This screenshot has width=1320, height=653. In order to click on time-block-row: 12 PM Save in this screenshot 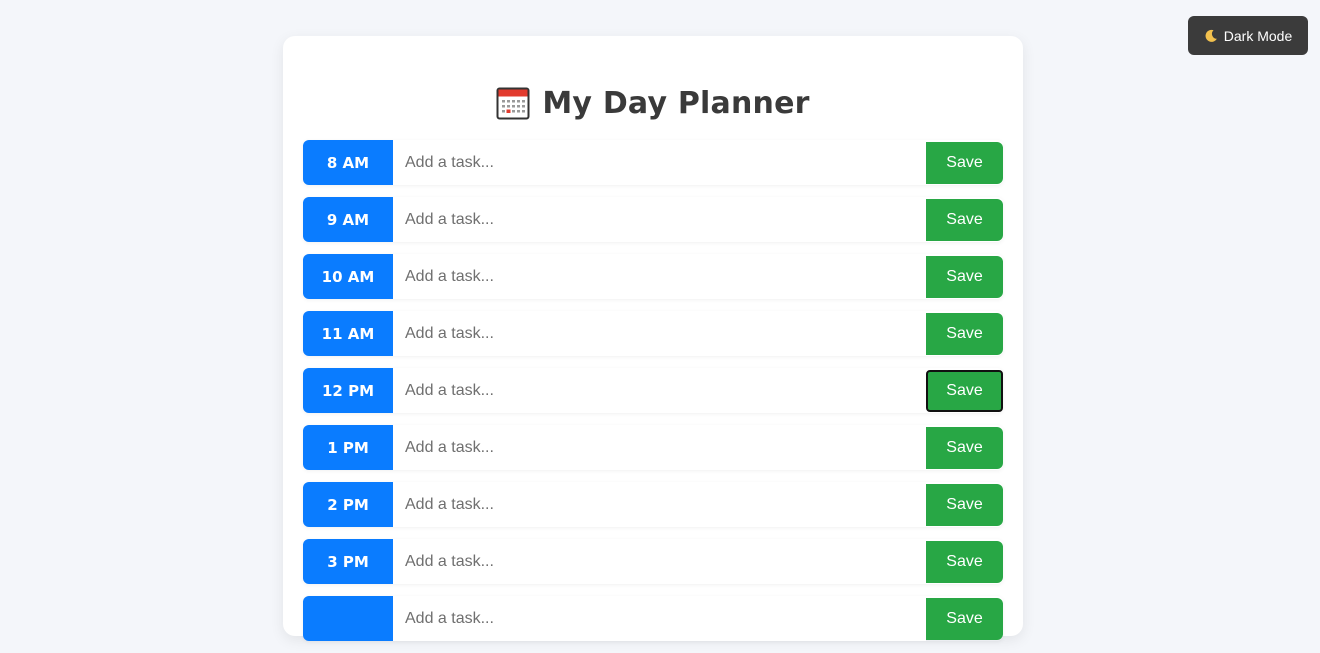, I will do `click(653, 390)`.